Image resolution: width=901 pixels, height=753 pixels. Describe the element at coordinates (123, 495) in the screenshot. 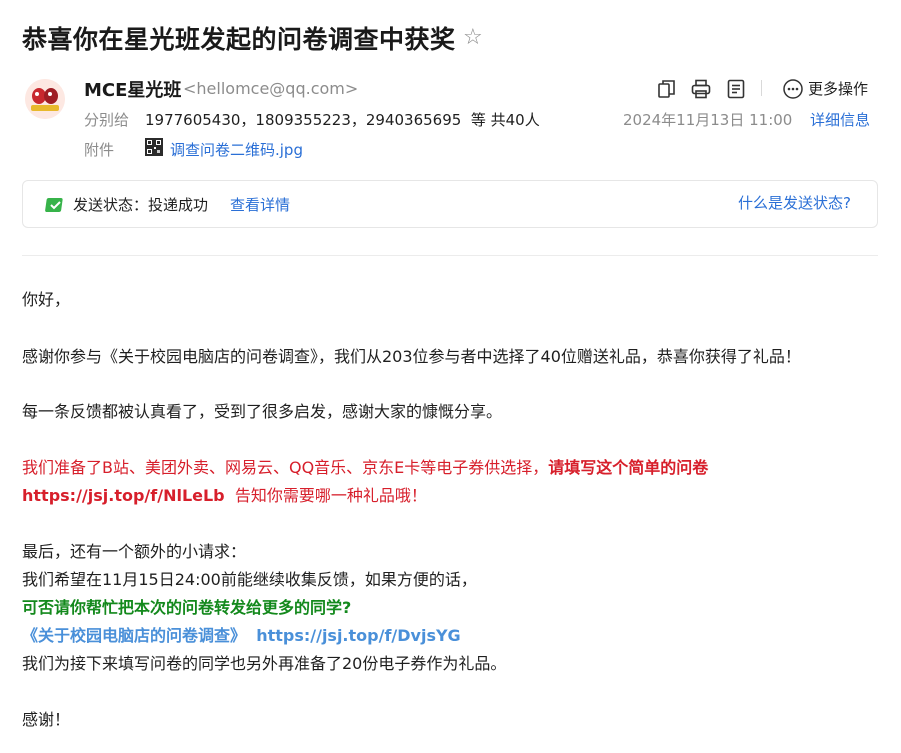

I see `survey-link: https://jsj.top/f/NlLeLb` at that location.